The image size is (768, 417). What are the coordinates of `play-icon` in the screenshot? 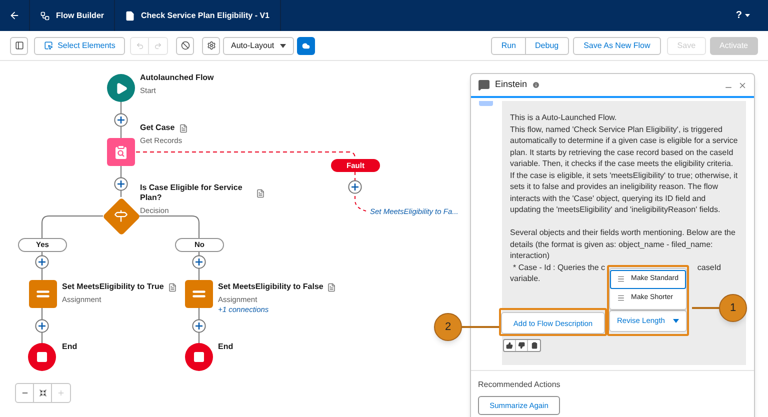 It's located at (121, 88).